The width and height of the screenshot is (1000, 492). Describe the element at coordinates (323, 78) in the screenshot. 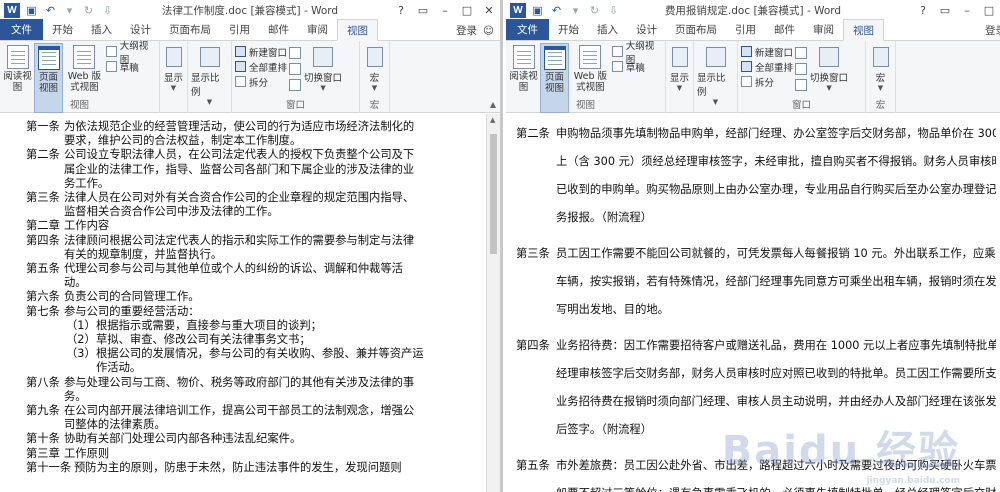

I see `switch-windows-label: 切换窗口` at that location.